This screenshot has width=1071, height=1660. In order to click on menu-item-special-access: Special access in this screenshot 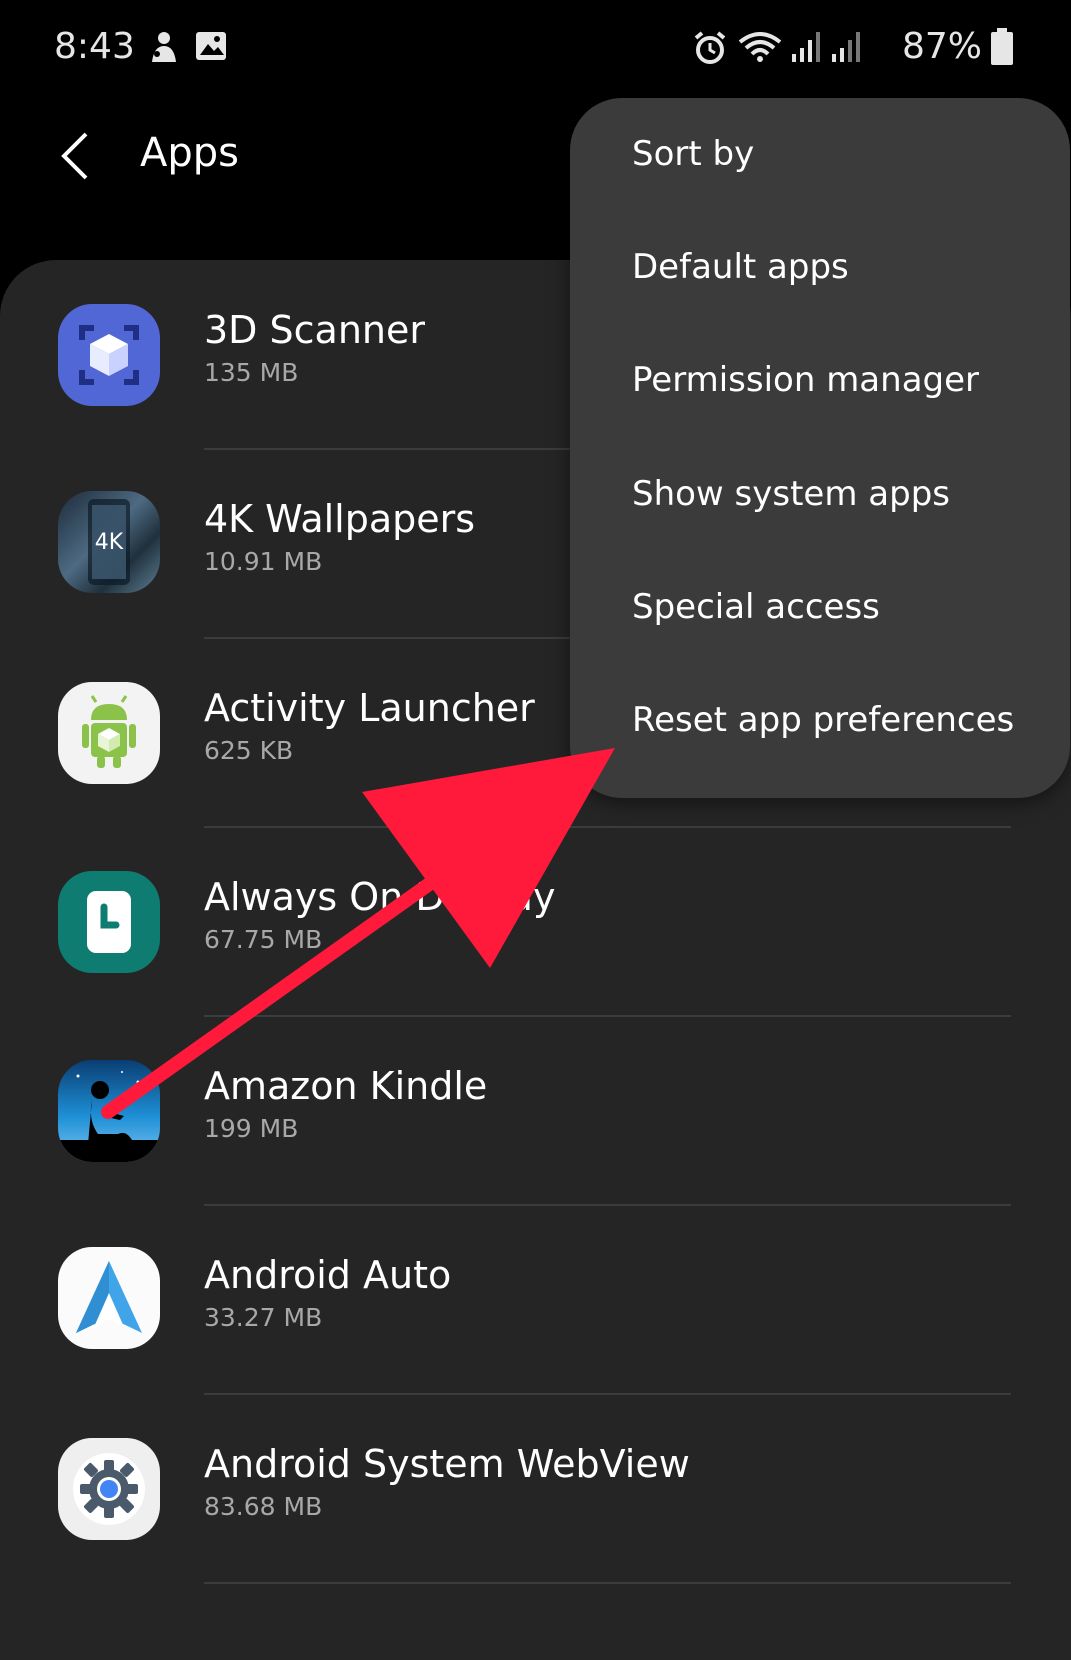, I will do `click(756, 607)`.